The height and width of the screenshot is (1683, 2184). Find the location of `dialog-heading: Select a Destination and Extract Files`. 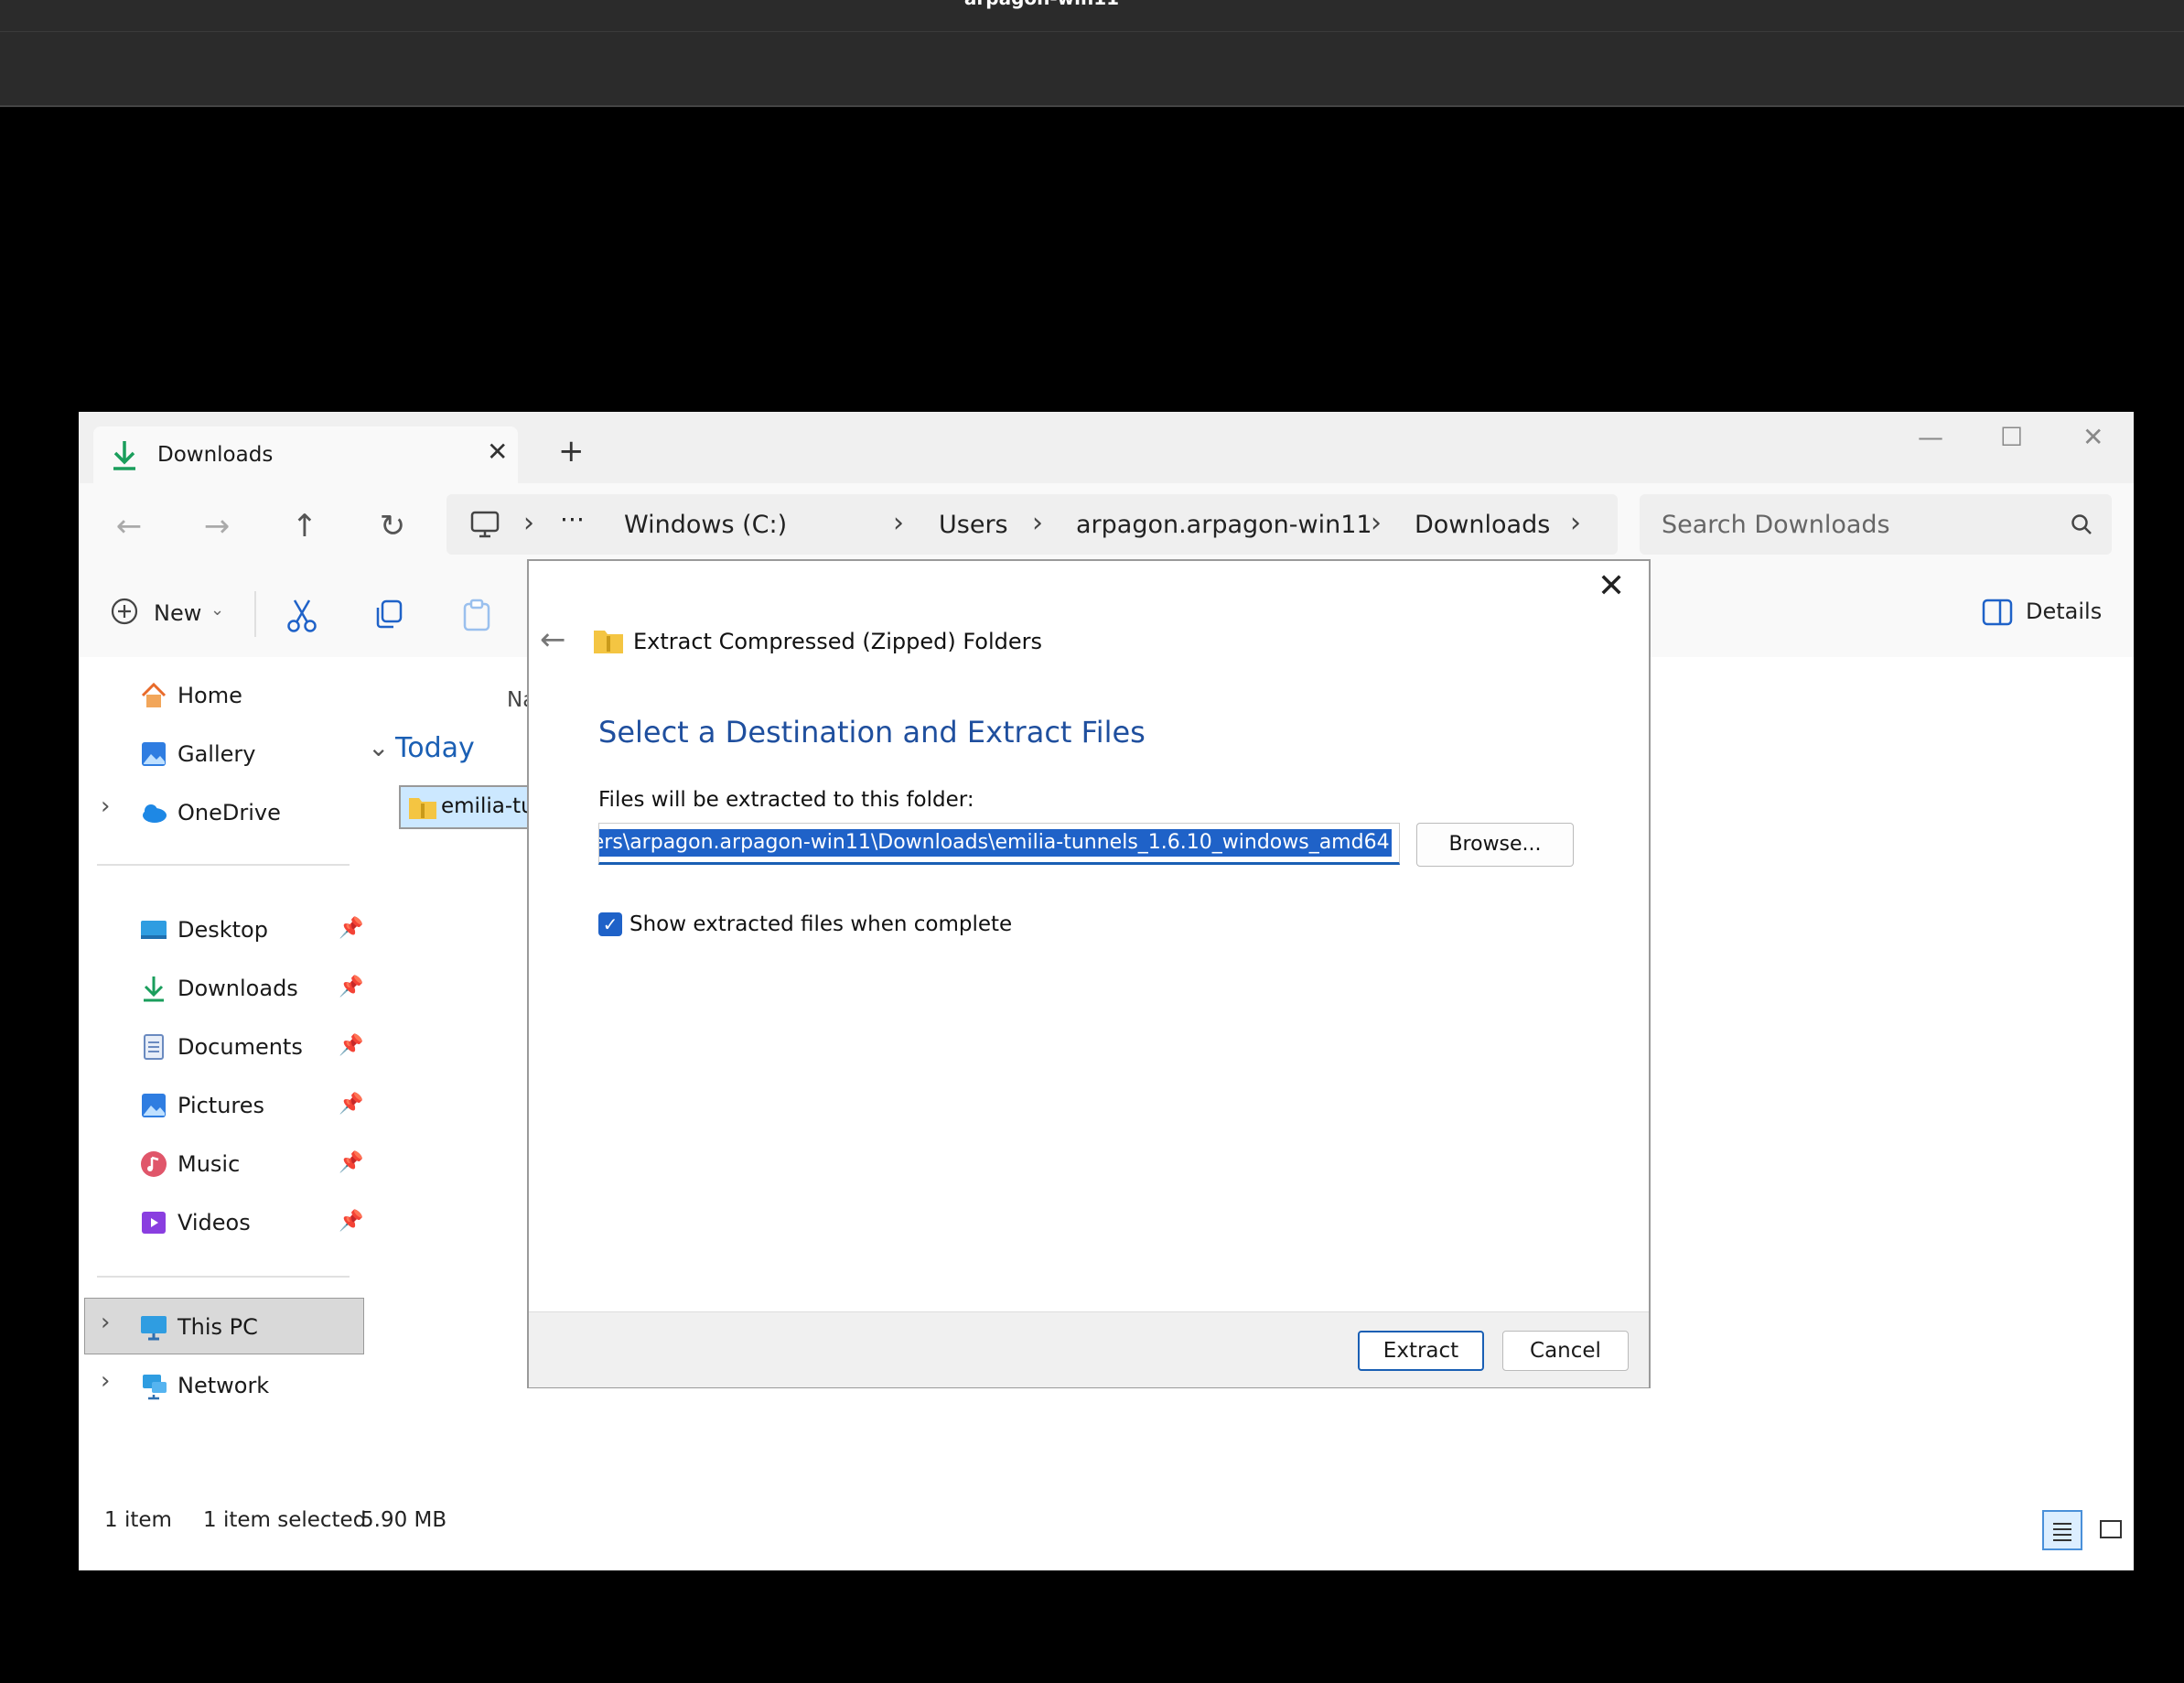

dialog-heading: Select a Destination and Extract Files is located at coordinates (872, 733).